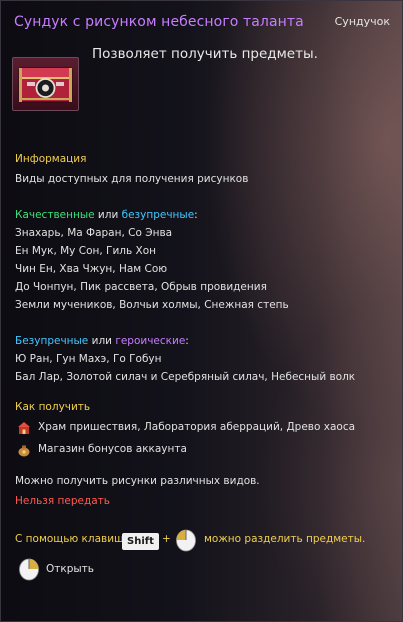  I want to click on group1-line: Ен Мук, Му Сон, Гиль Хон, so click(85, 251).